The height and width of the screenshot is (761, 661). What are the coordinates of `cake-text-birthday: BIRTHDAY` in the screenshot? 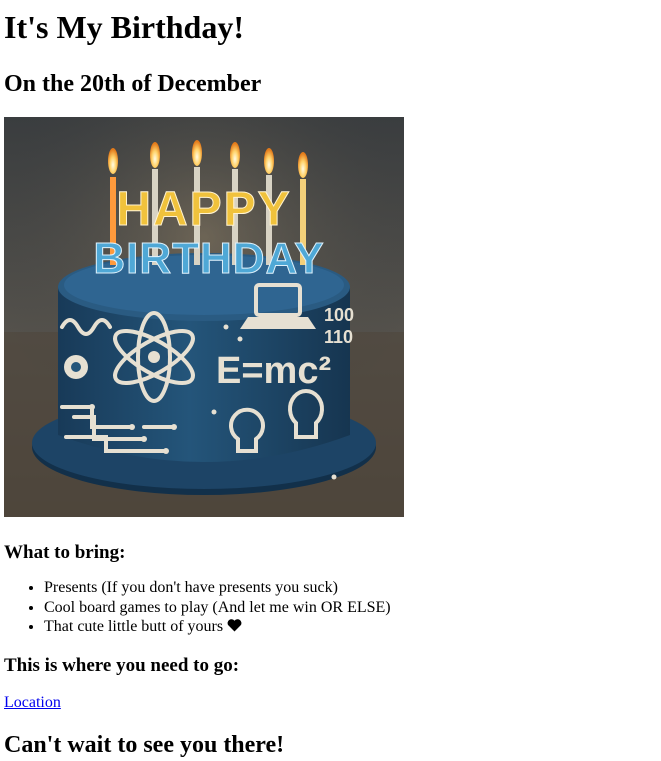 It's located at (208, 258).